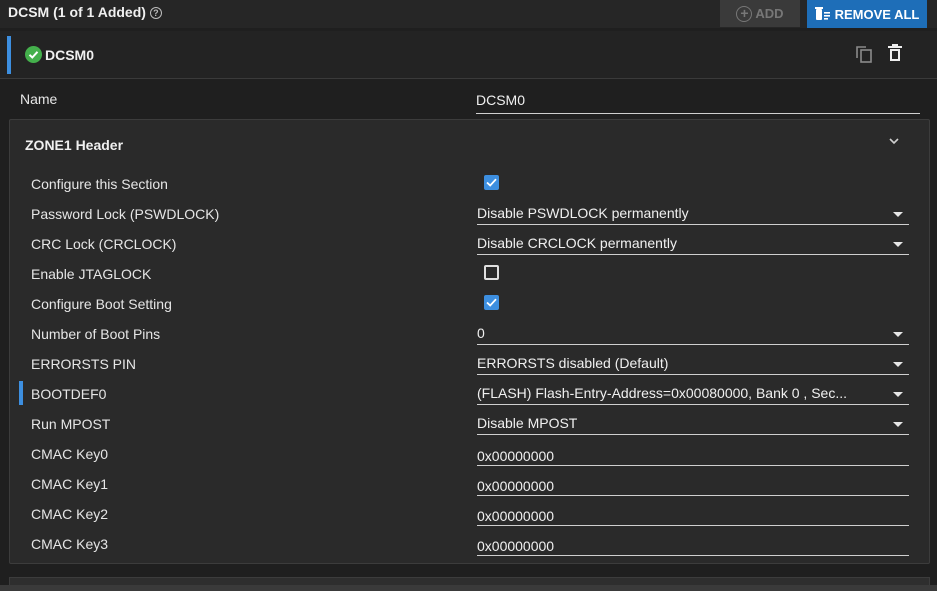 The width and height of the screenshot is (937, 591). Describe the element at coordinates (693, 213) in the screenshot. I see `password-lock-select: Disable PSWDLOCK permanently` at that location.